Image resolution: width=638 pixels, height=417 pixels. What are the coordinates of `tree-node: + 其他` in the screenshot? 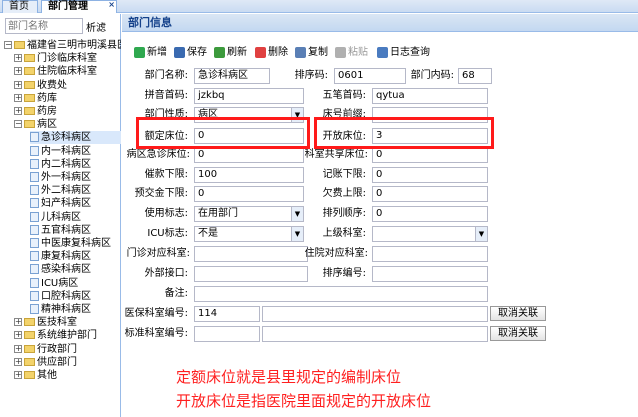 It's located at (67, 375).